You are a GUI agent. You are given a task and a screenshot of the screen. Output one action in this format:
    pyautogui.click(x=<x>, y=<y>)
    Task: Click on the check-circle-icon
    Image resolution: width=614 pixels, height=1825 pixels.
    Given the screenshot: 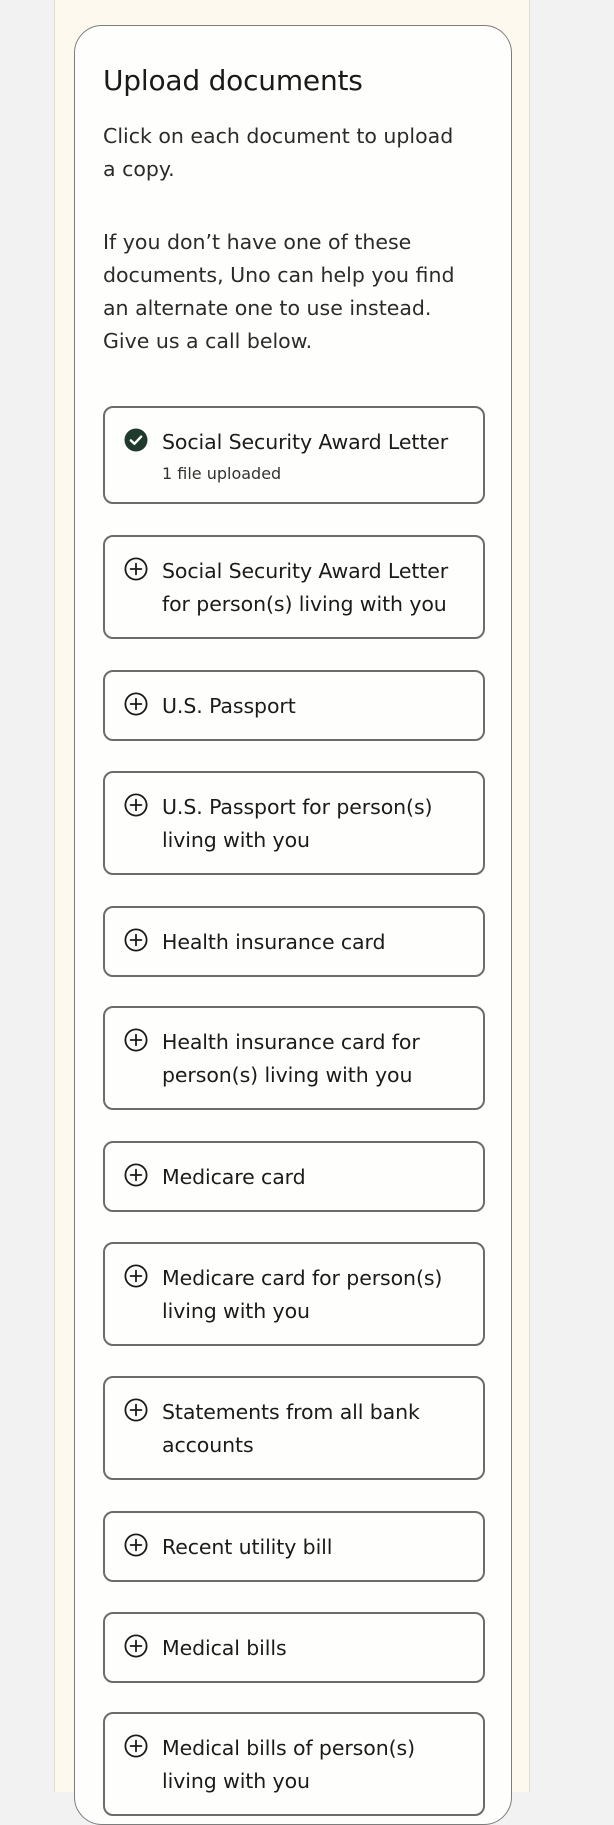 What is the action you would take?
    pyautogui.click(x=136, y=440)
    